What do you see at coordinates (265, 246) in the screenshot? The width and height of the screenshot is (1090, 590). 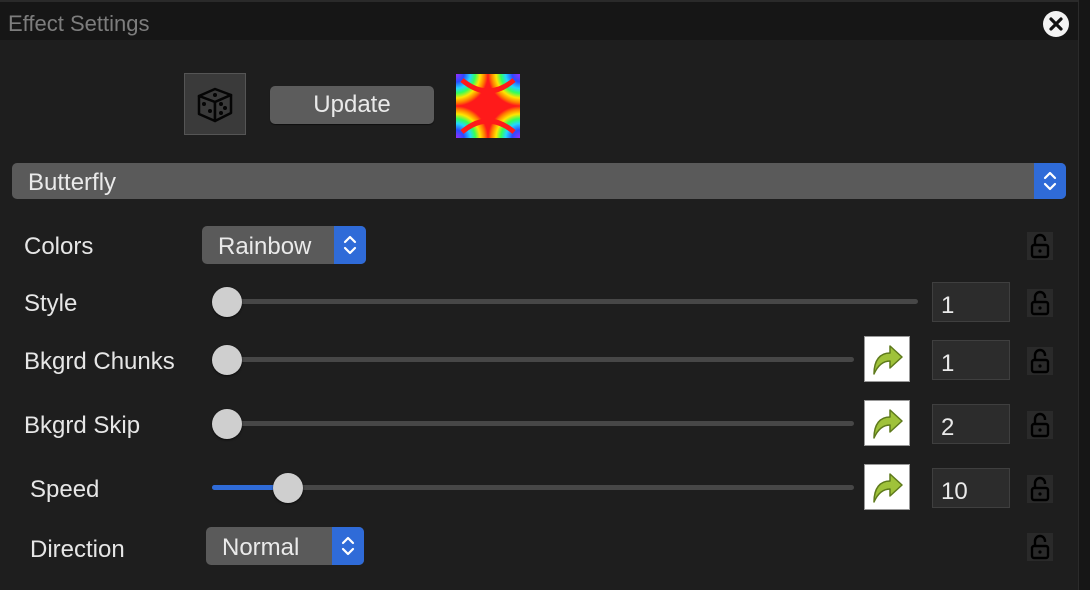 I see `colors-value: Rainbow` at bounding box center [265, 246].